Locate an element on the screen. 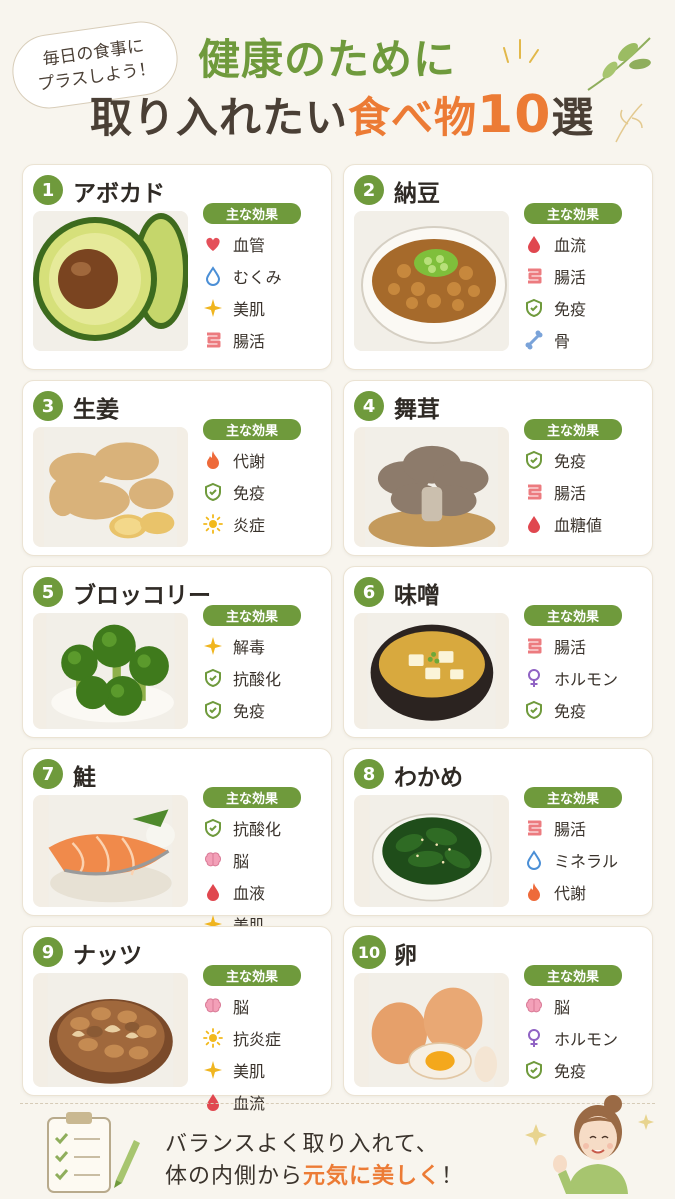  effect-label: 骨 is located at coordinates (562, 341).